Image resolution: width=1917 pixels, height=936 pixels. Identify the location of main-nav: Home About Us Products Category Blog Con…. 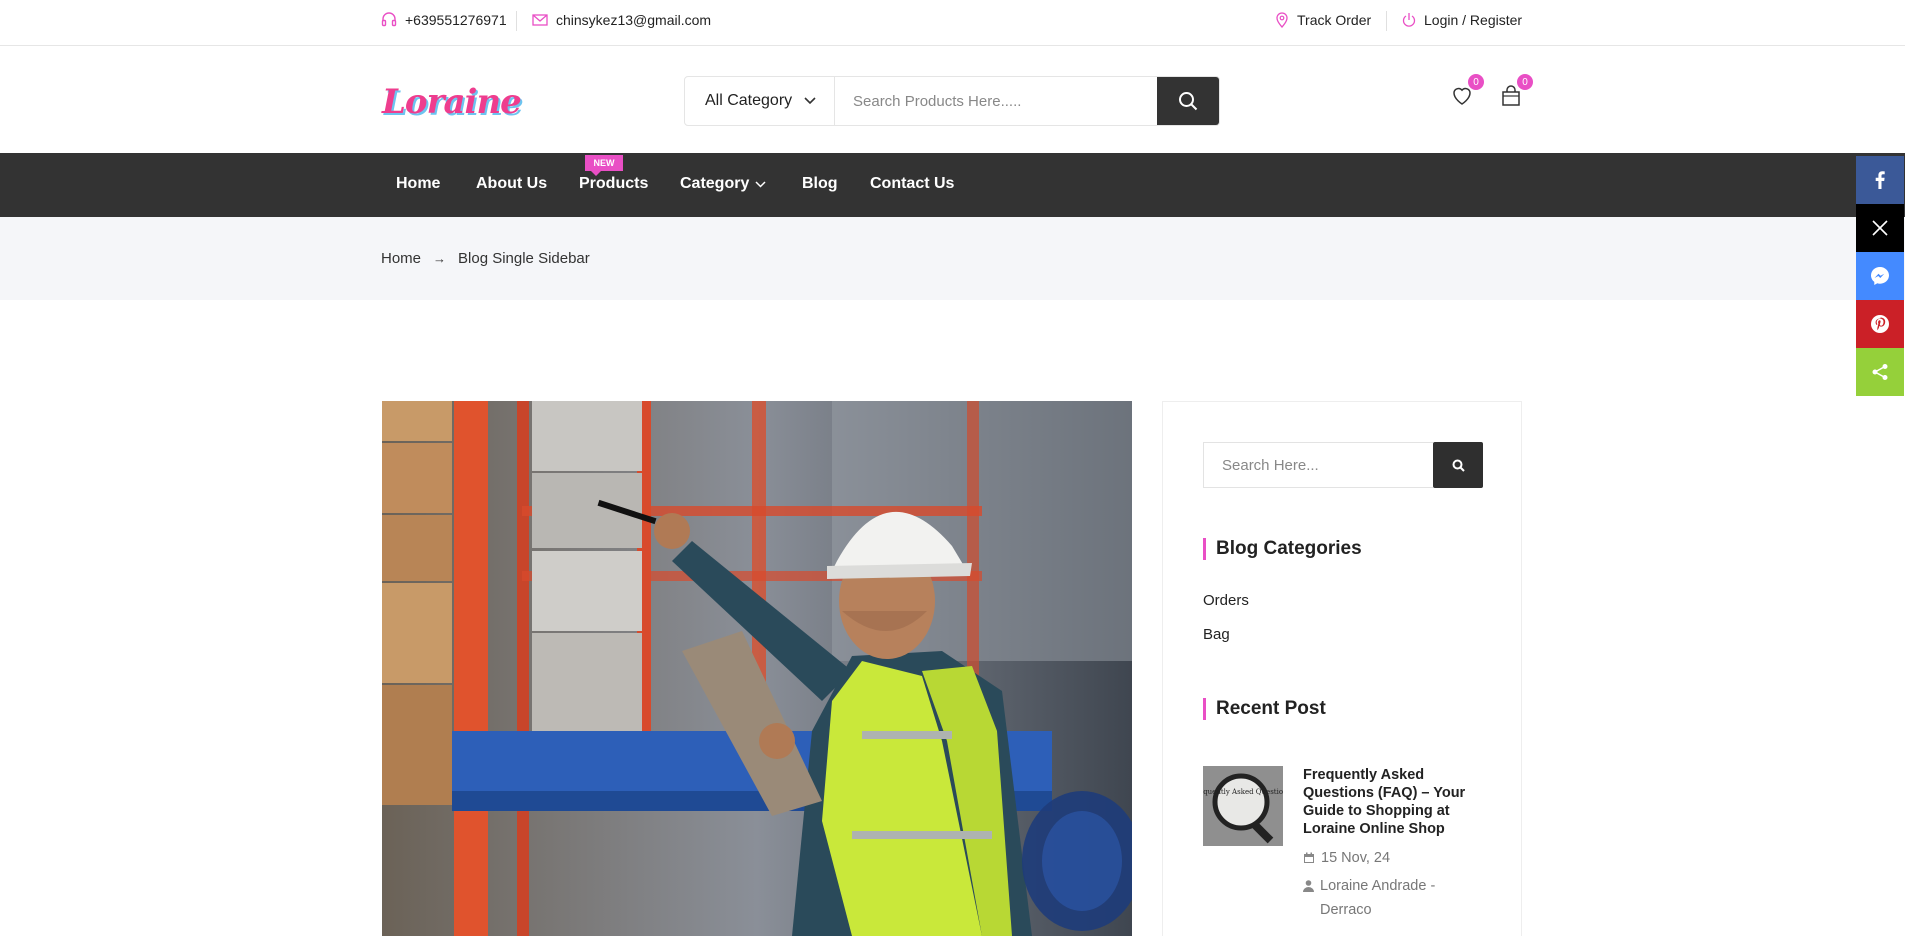
(952, 185).